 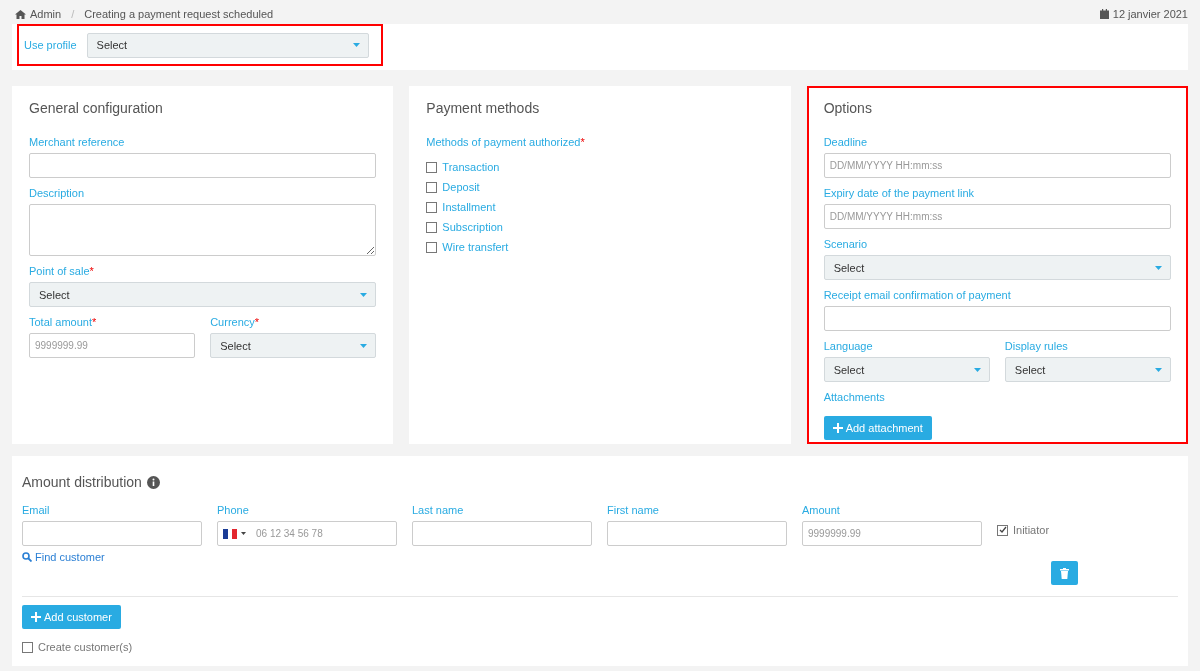 I want to click on amount-field: 9999999.99, so click(x=892, y=533).